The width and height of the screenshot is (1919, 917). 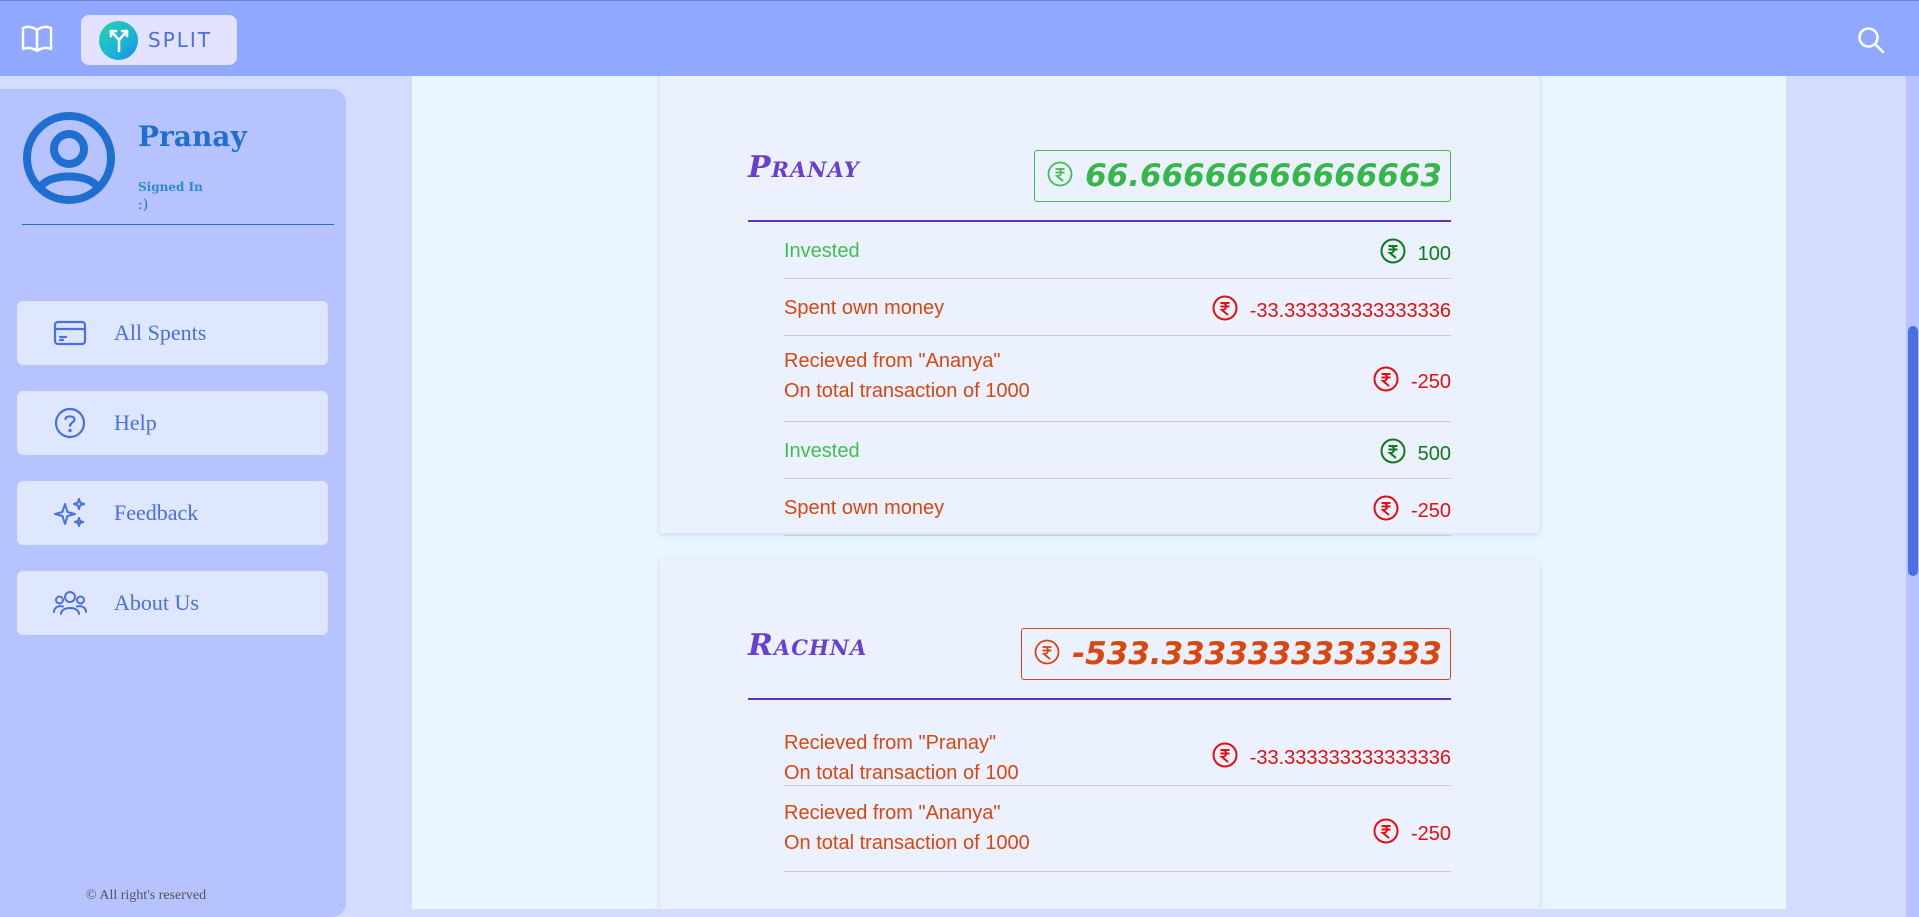 I want to click on sidebar-item-all-spents: All Spents, so click(x=172, y=333).